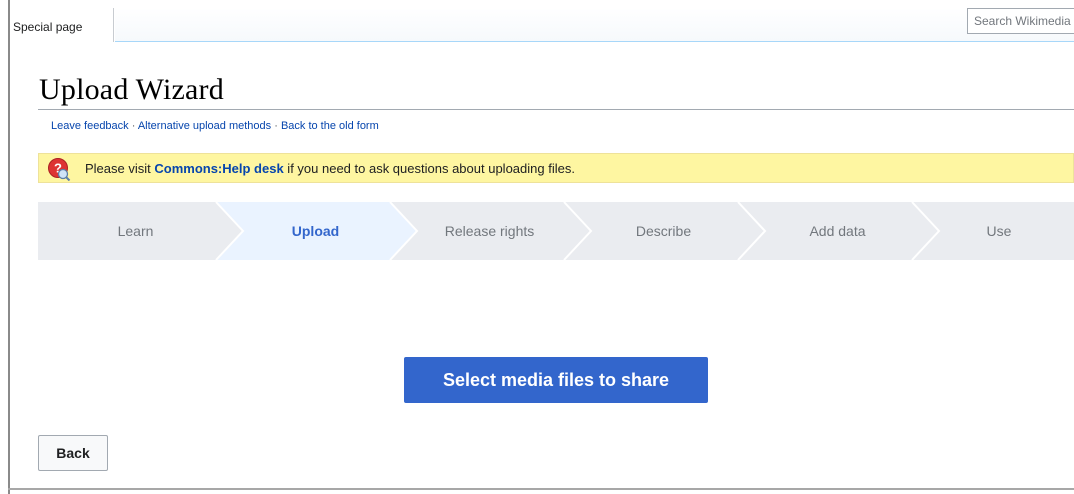 This screenshot has width=1074, height=494. I want to click on notice-prefix: Please visit, so click(120, 168).